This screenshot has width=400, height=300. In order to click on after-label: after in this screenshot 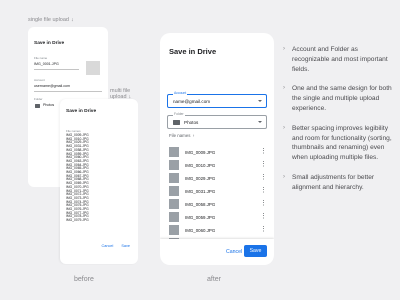, I will do `click(214, 279)`.